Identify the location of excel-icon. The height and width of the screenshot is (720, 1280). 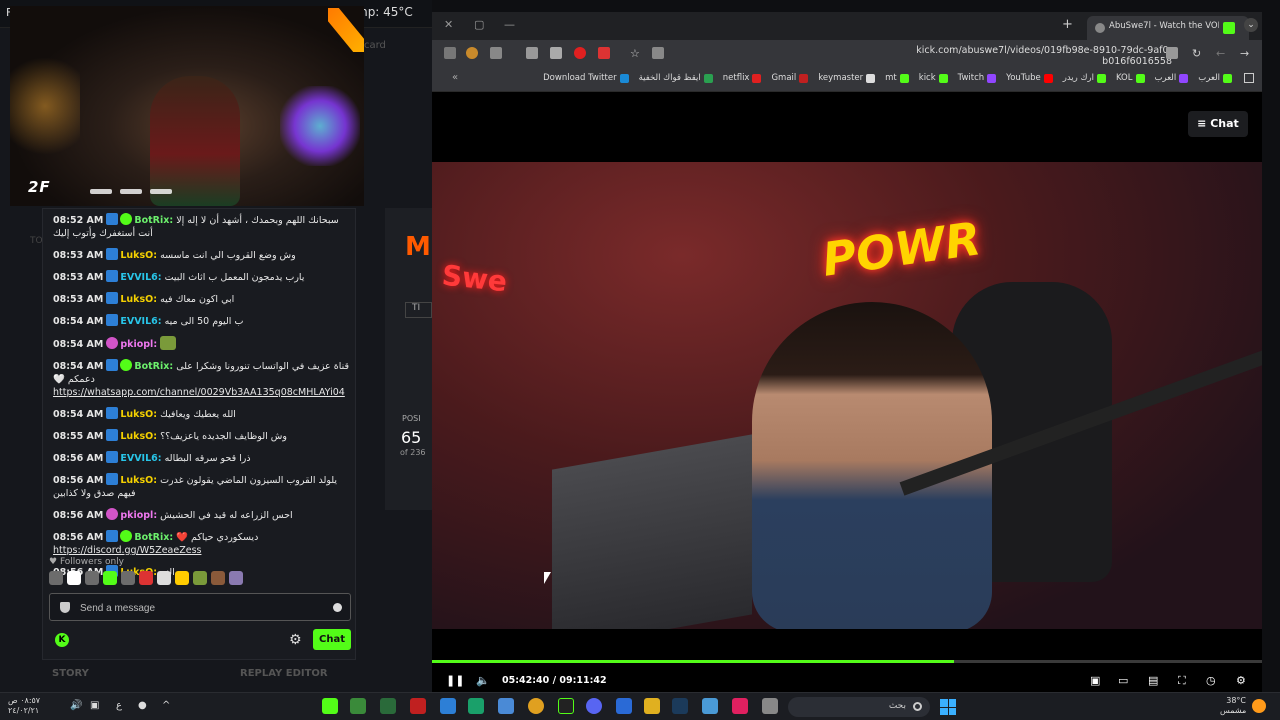
(388, 706).